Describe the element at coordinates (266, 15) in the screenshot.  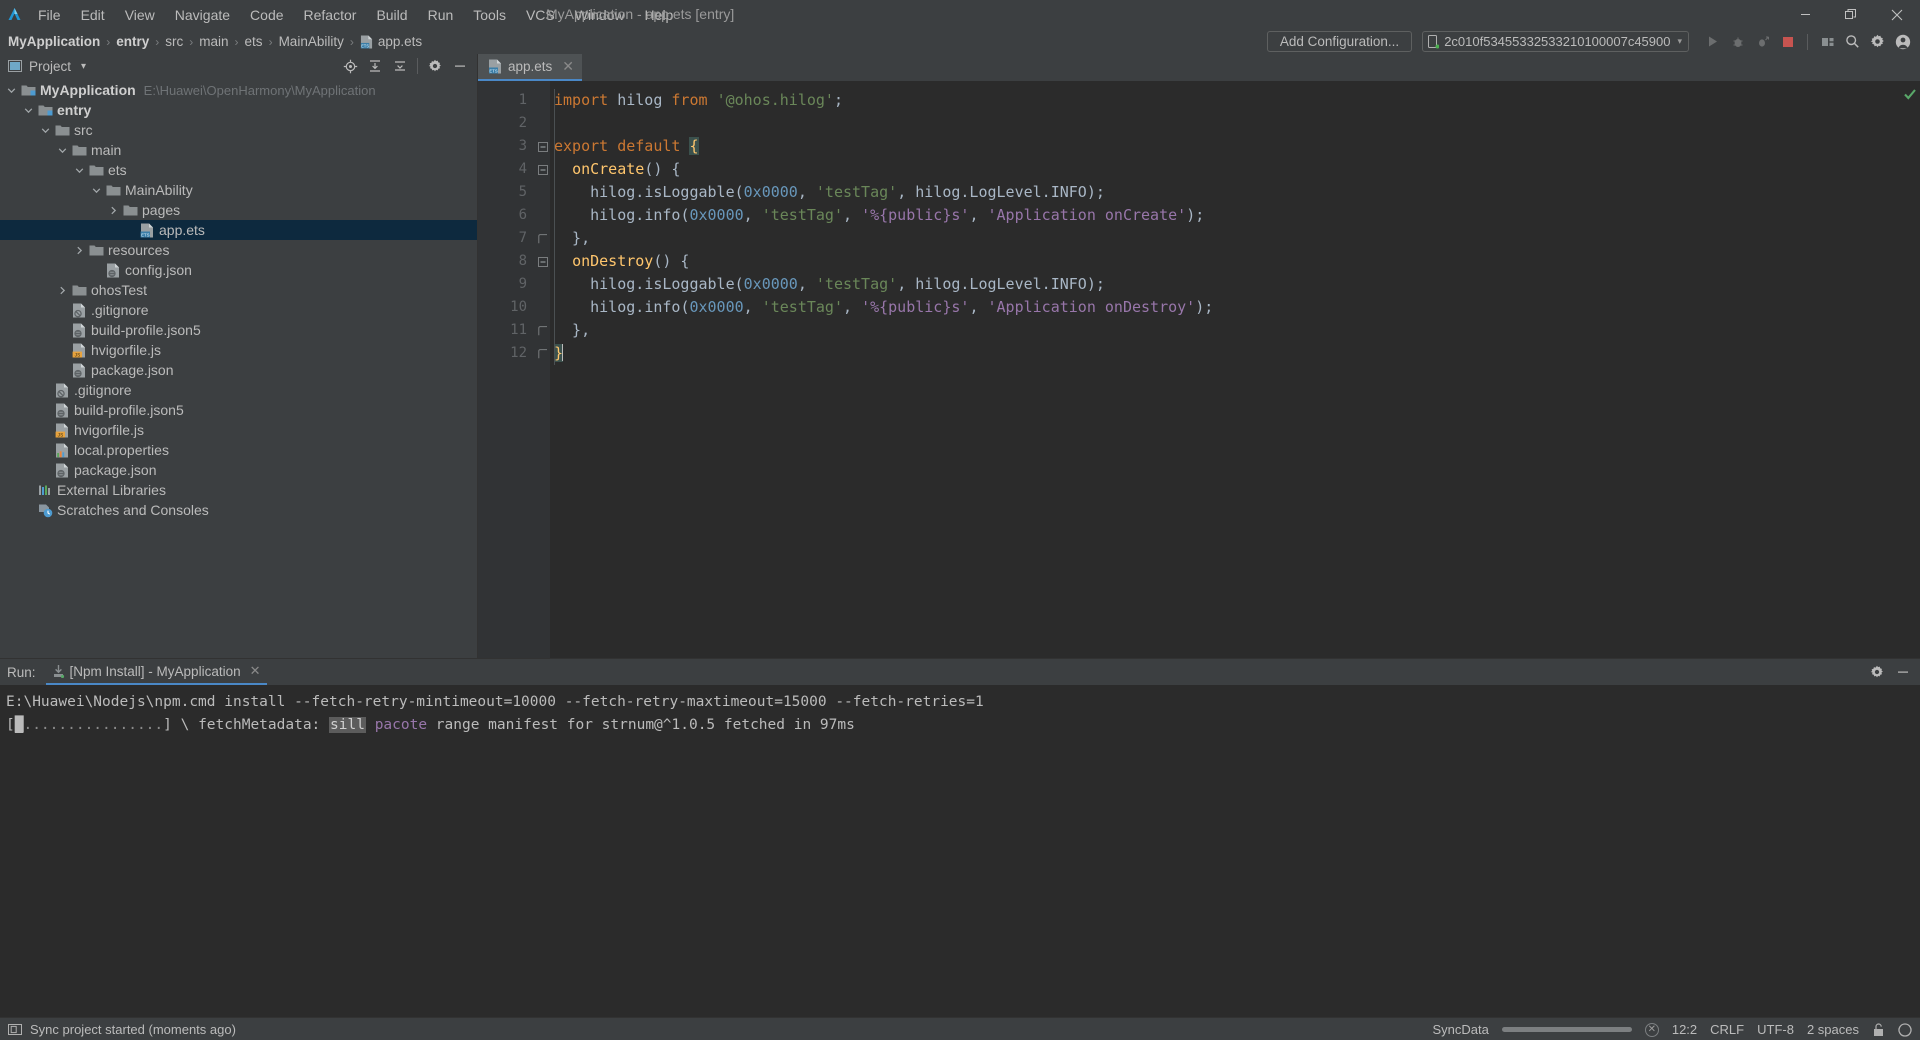
I see `menu-item-code: Code` at that location.